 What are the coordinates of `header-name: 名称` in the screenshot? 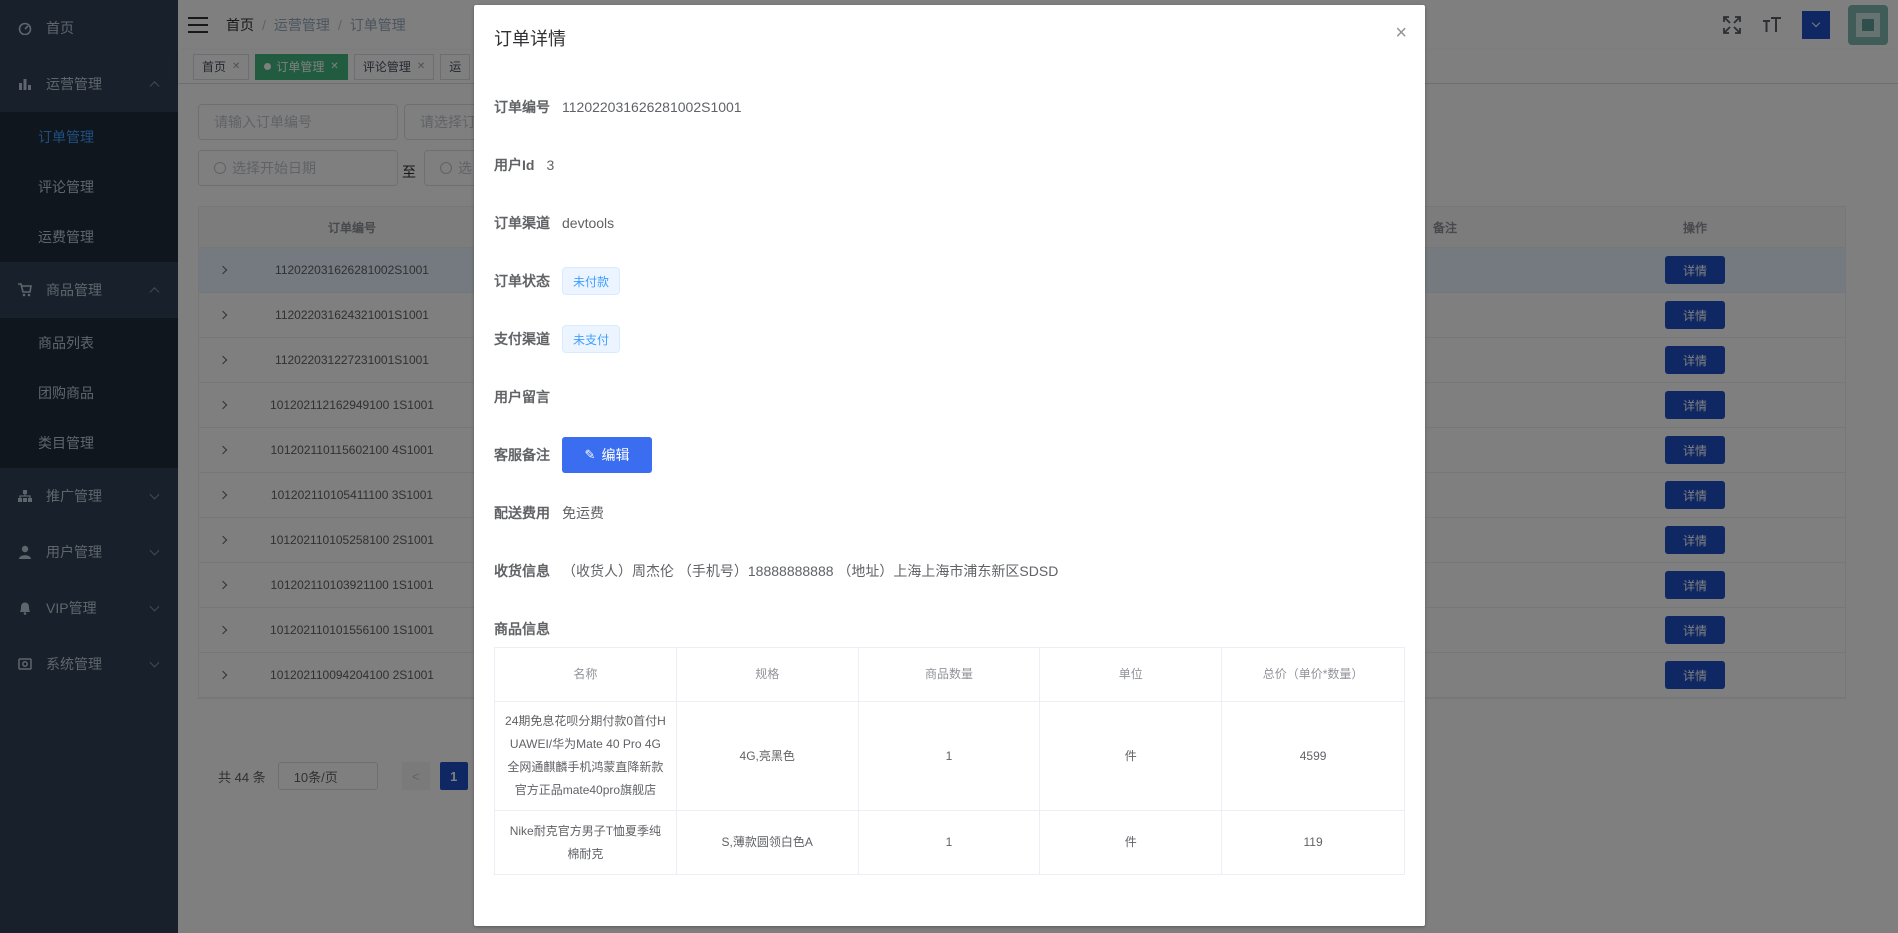 It's located at (586, 674).